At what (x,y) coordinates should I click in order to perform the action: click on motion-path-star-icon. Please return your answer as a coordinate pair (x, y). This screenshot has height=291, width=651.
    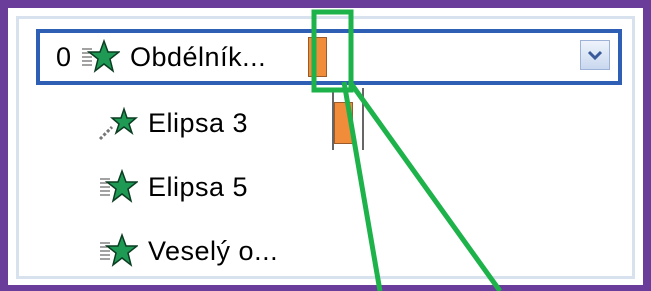
    Looking at the image, I should click on (118, 123).